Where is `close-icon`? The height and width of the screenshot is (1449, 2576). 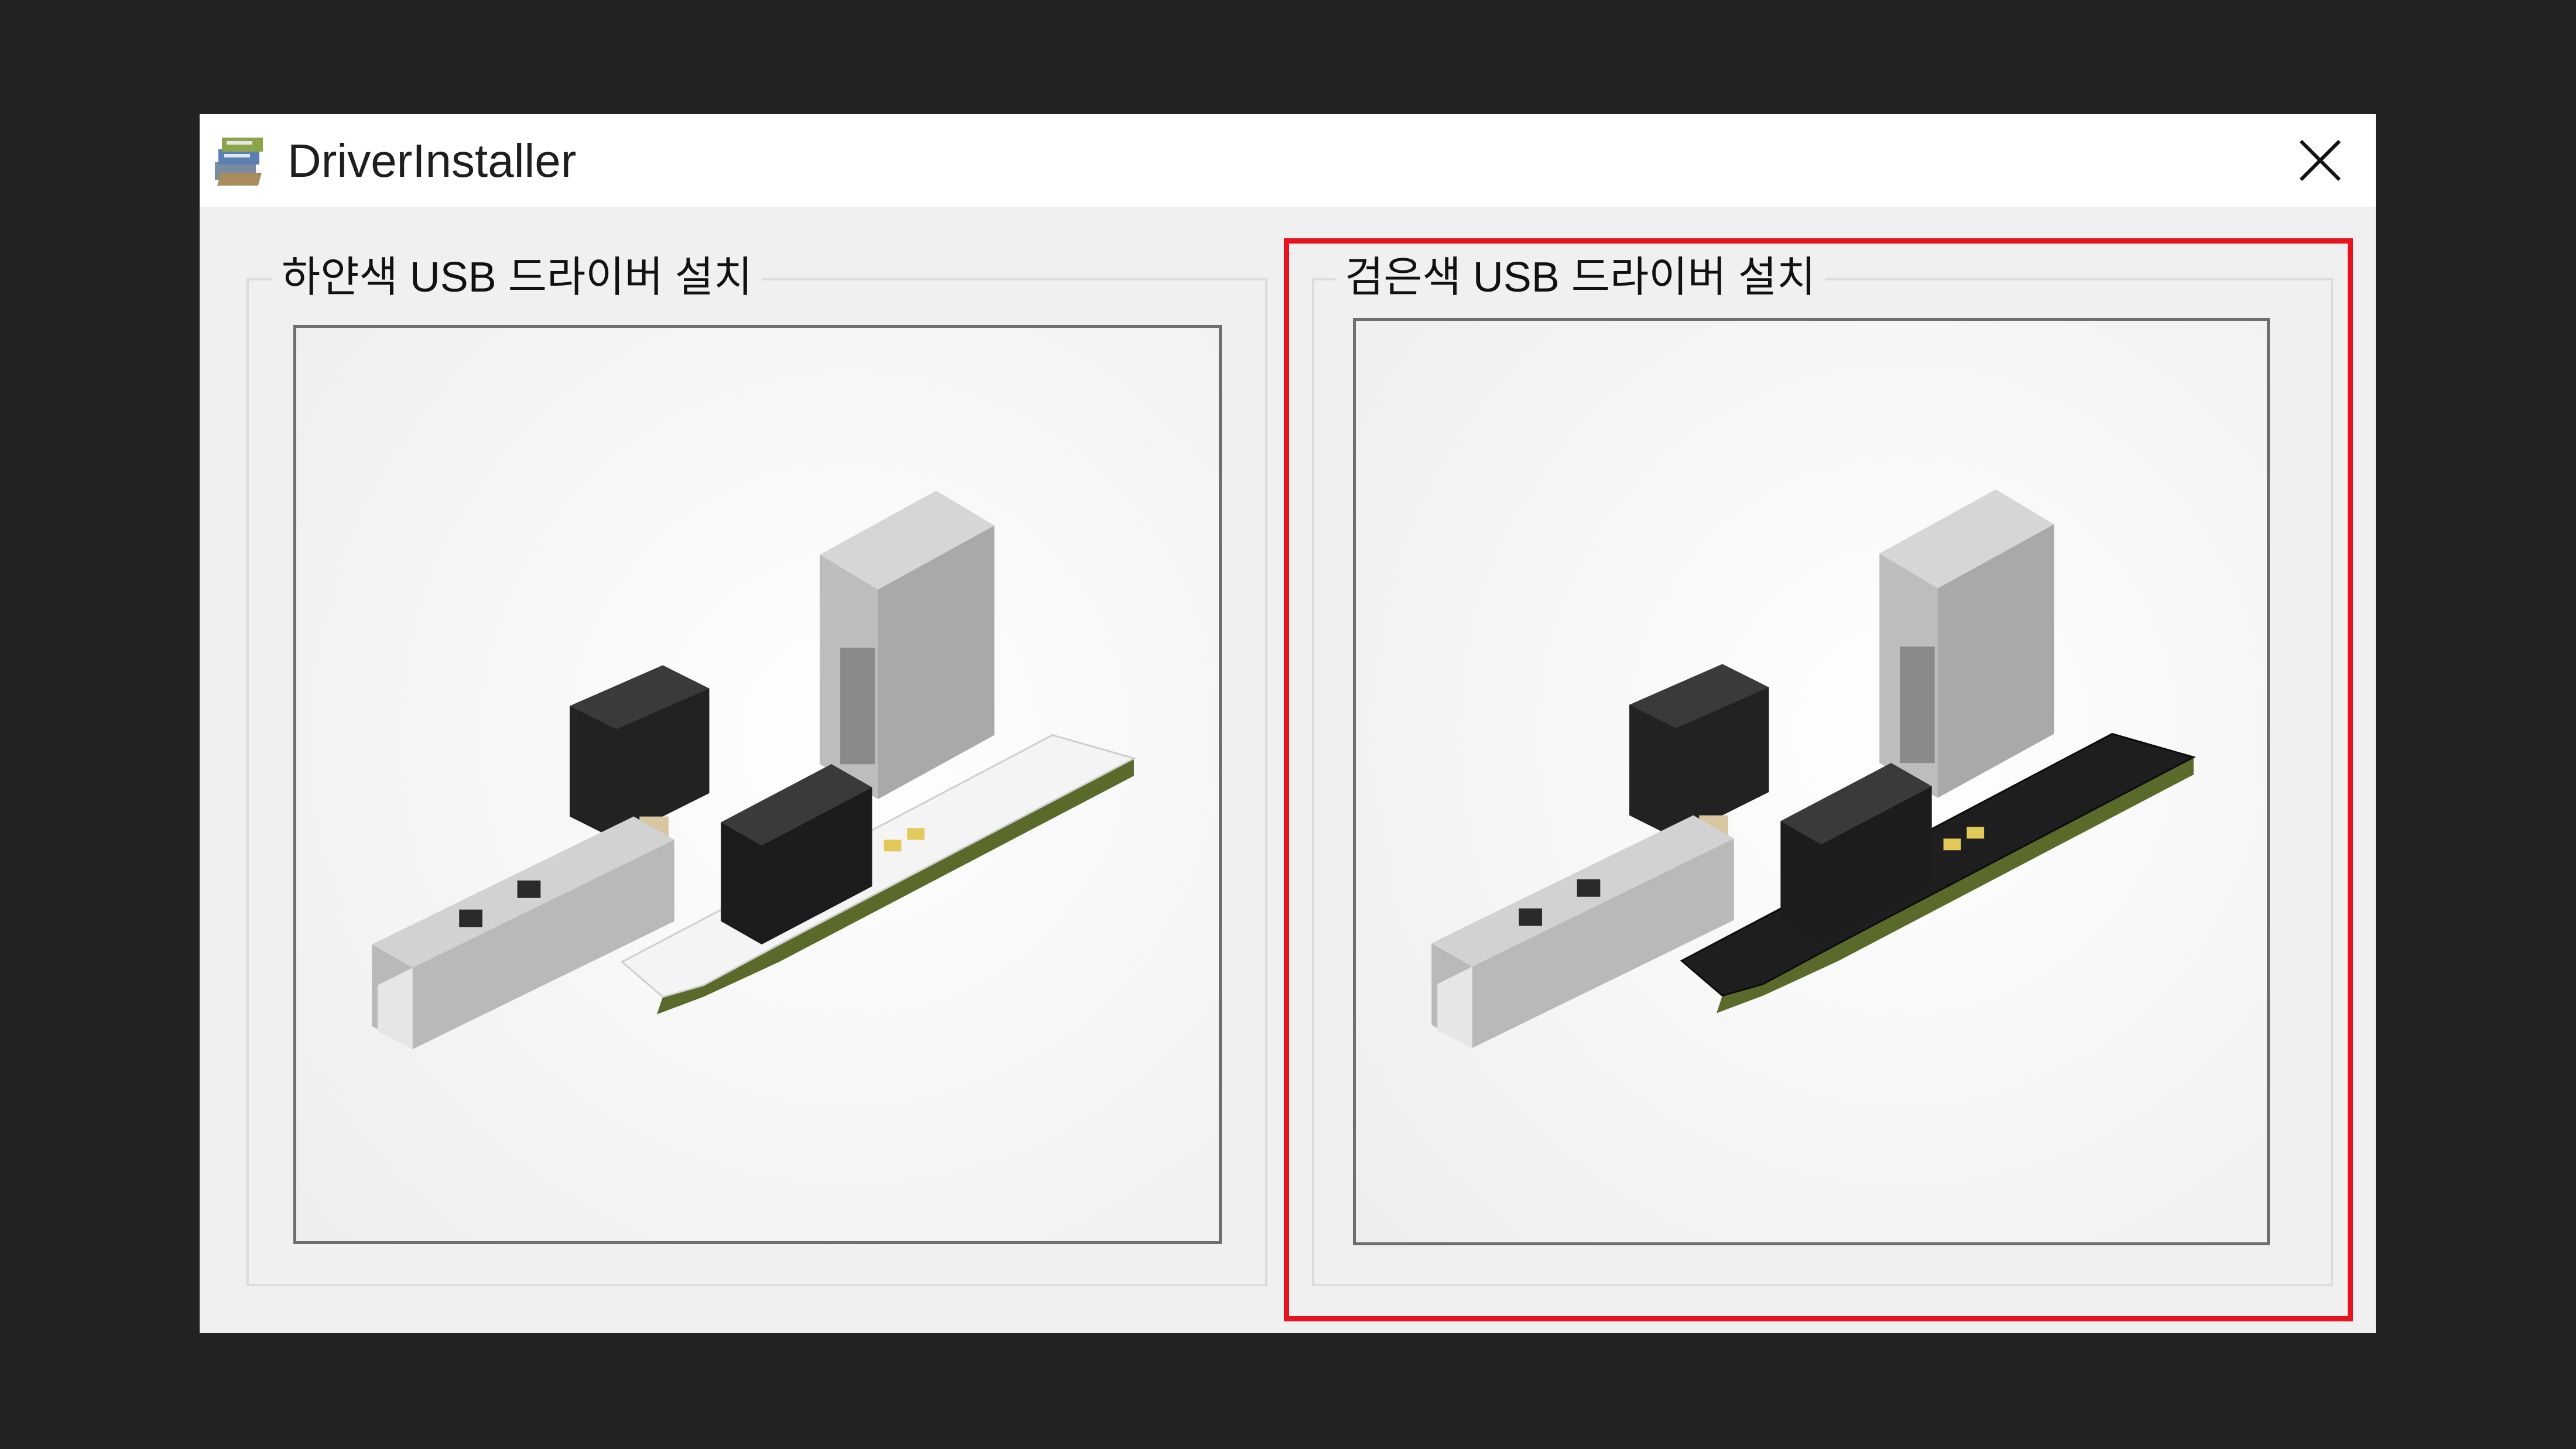
close-icon is located at coordinates (2320, 160).